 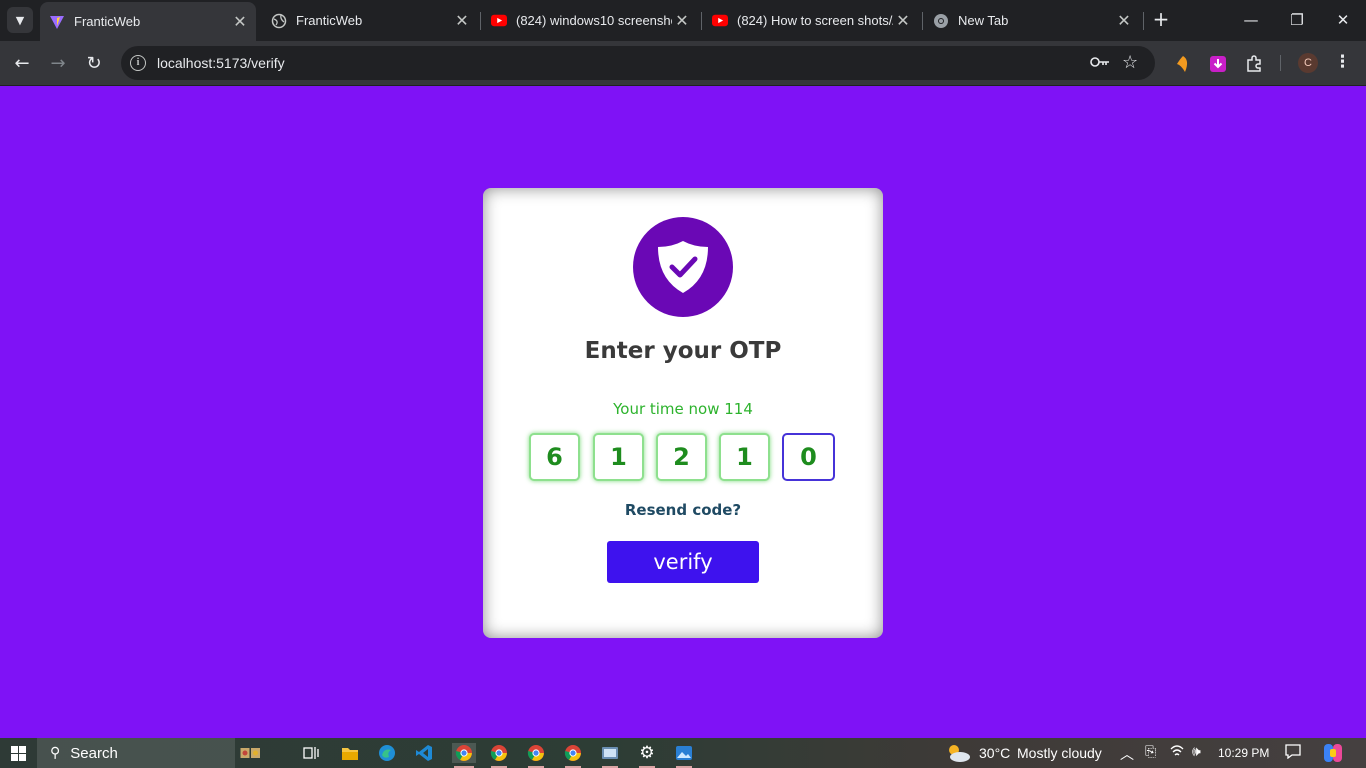 I want to click on countdown-timer: Your time now 114, so click(x=683, y=409).